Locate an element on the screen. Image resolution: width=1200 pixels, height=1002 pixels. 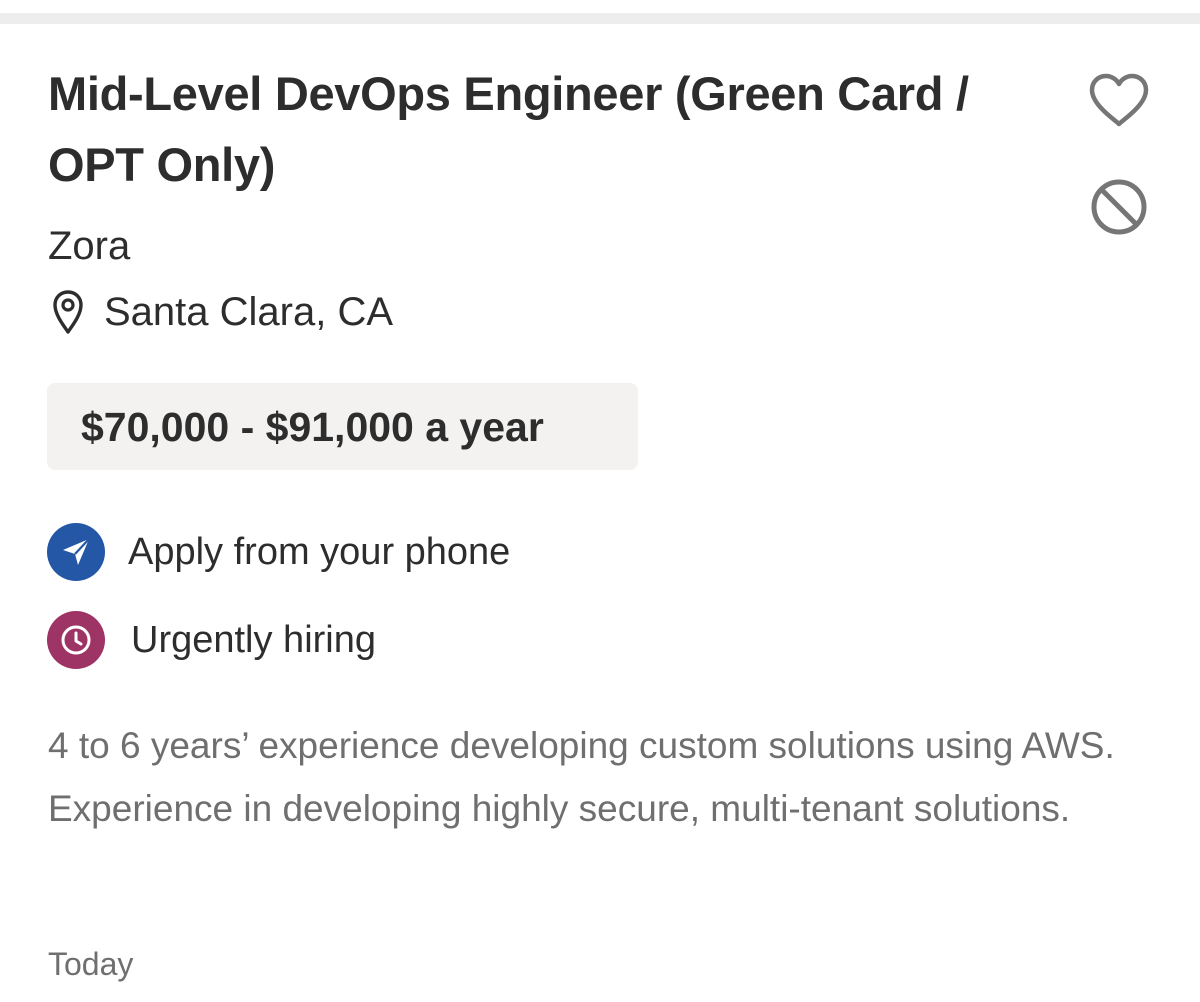
separator-bar is located at coordinates (600, 18).